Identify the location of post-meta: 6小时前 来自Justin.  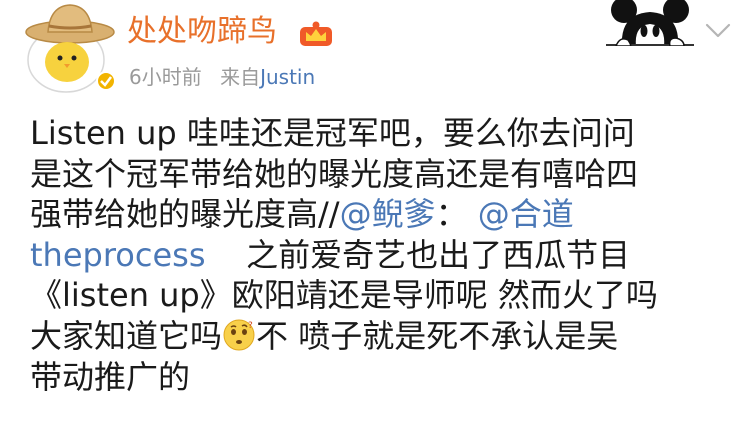
(222, 77).